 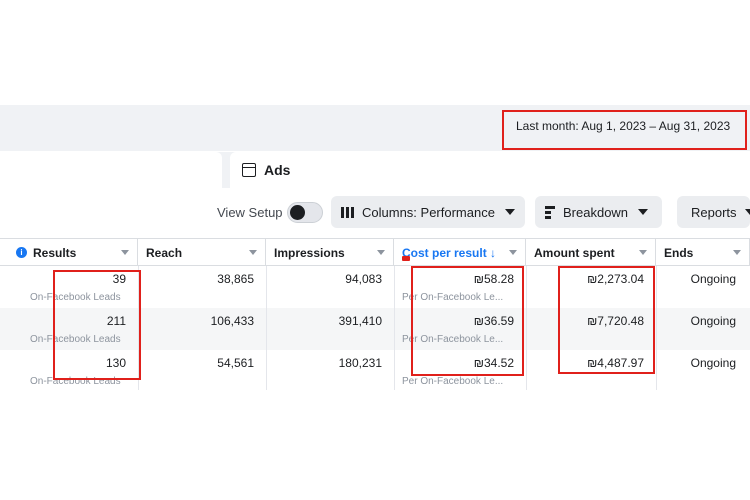 What do you see at coordinates (703, 252) in the screenshot?
I see `column-header-ends: Ends` at bounding box center [703, 252].